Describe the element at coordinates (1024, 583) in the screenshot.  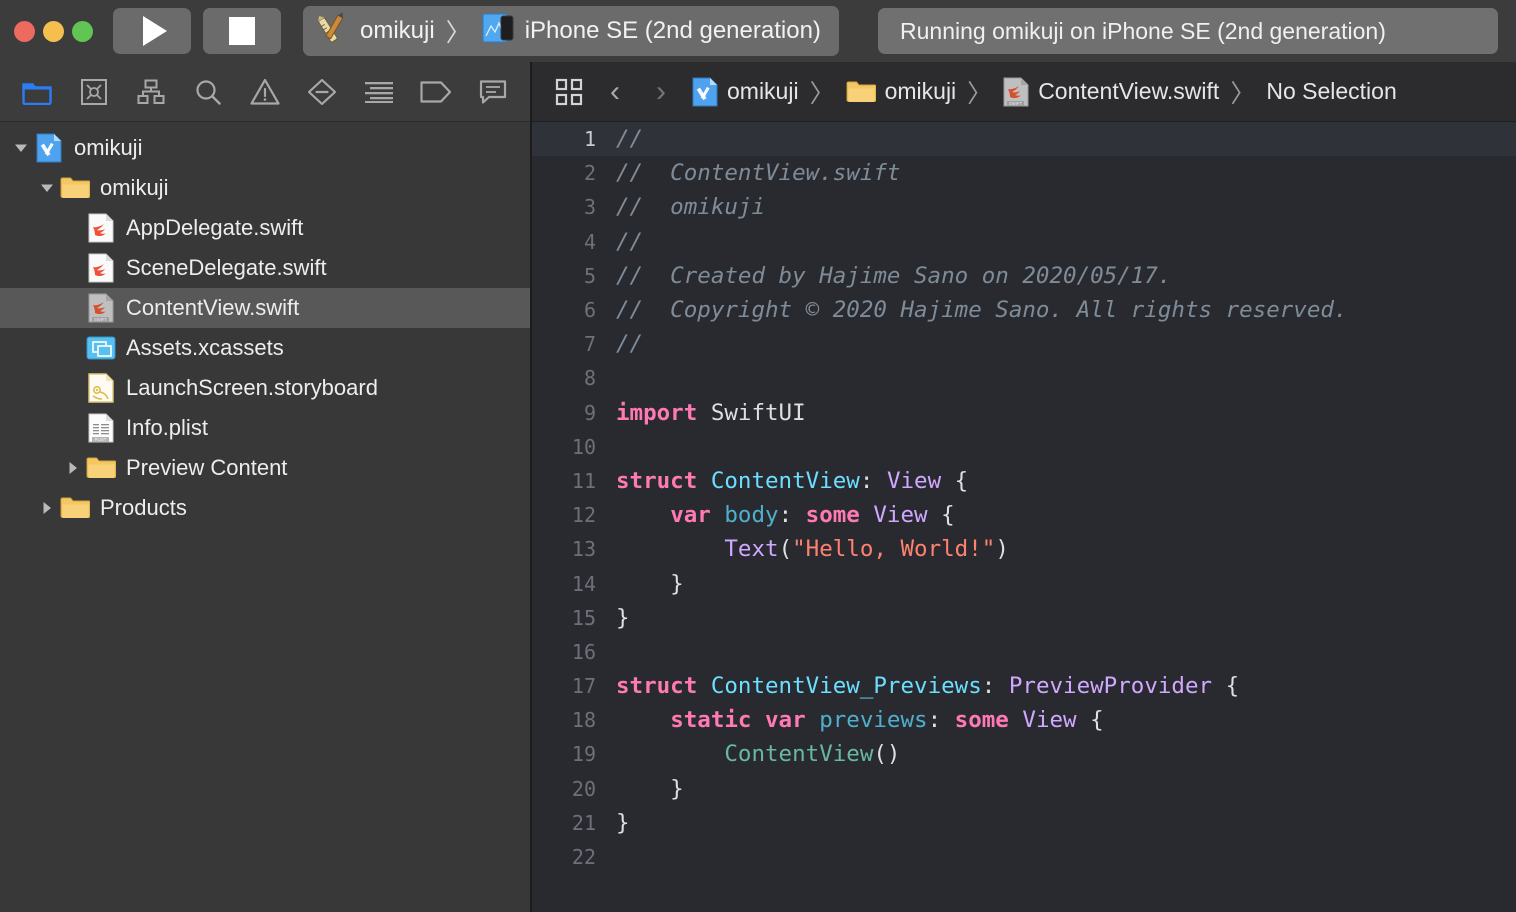
I see `code-line: 14 }` at that location.